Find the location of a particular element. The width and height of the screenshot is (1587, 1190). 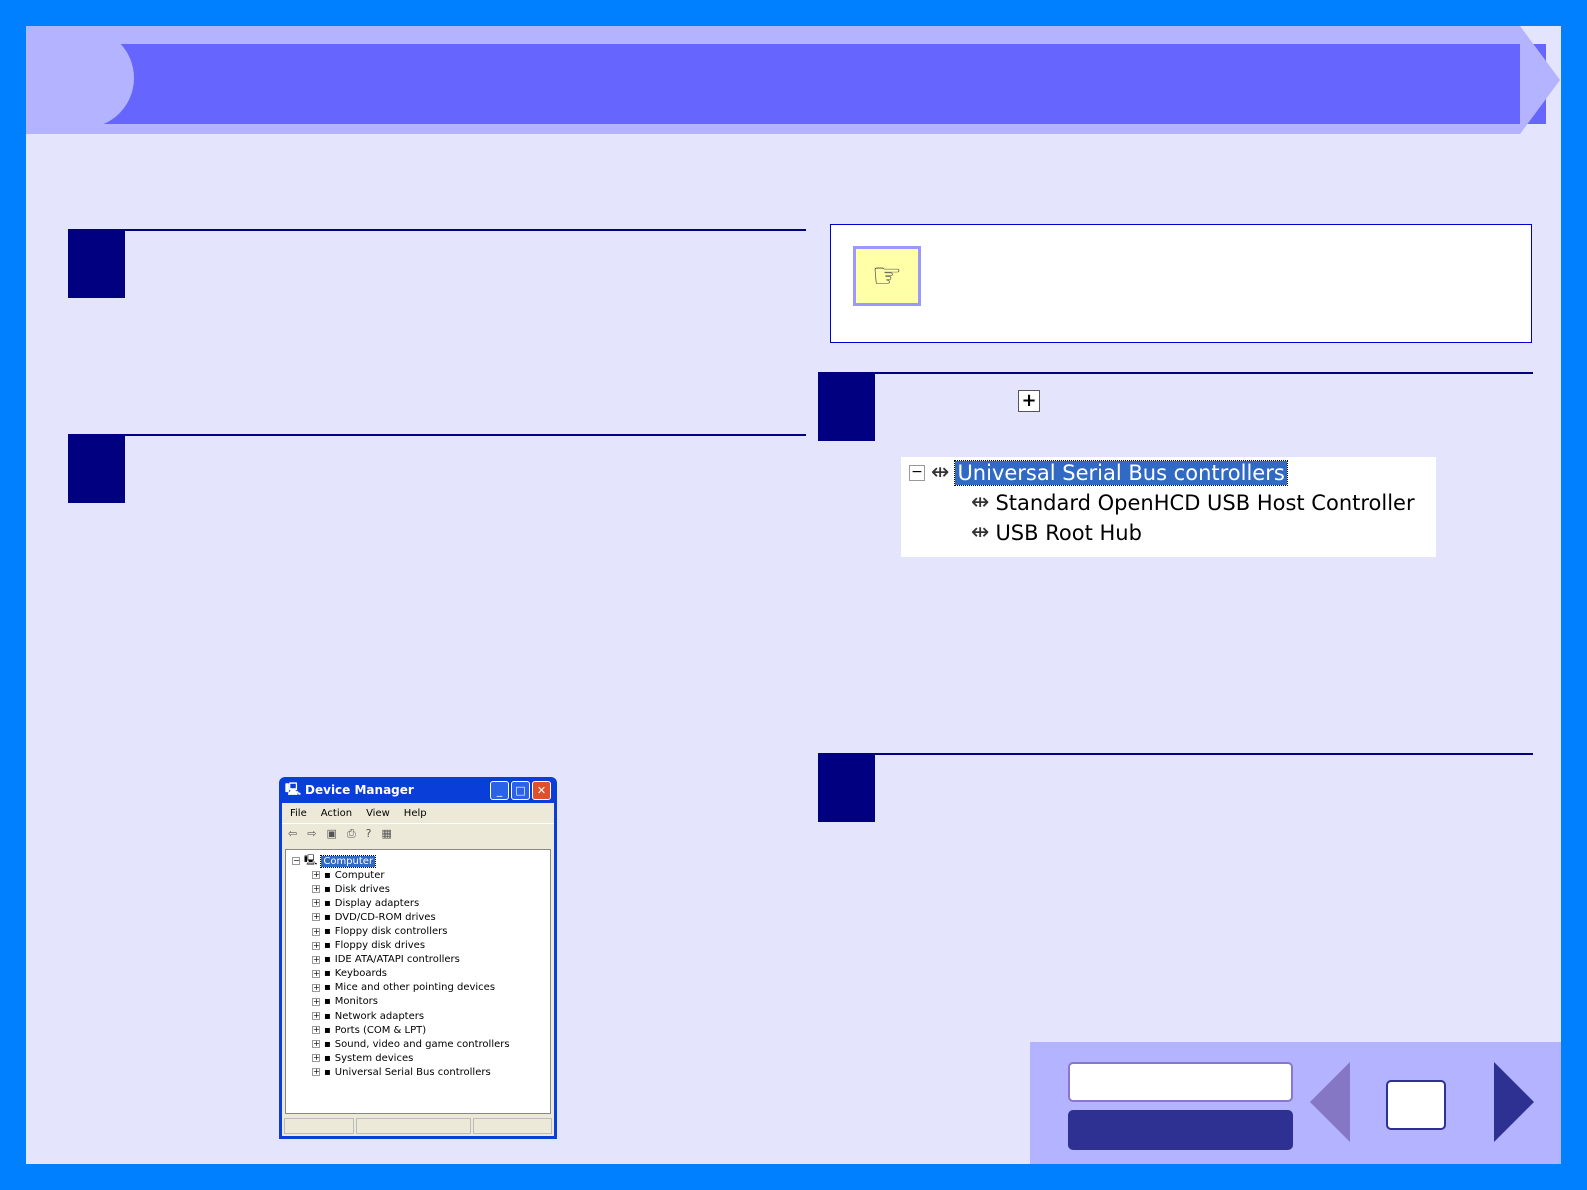

step-3-marker is located at coordinates (846, 407).